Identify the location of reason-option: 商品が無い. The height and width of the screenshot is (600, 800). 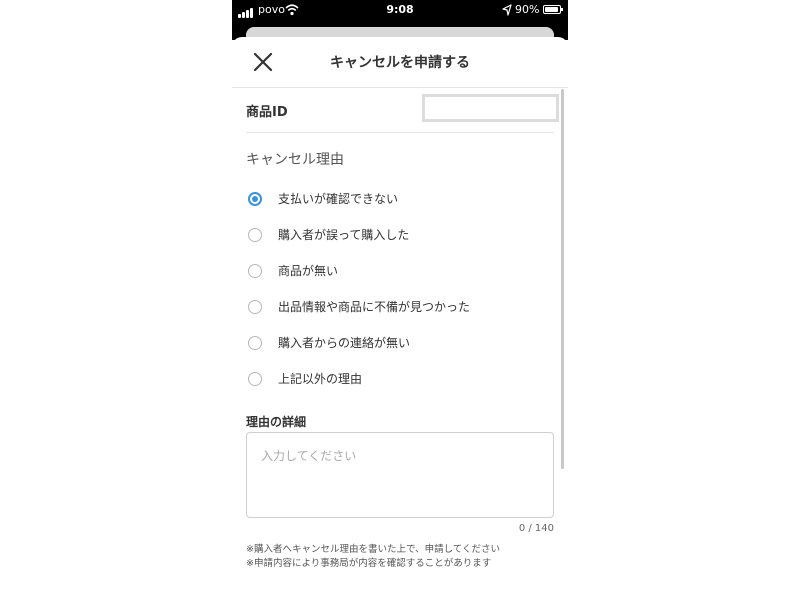
(398, 277).